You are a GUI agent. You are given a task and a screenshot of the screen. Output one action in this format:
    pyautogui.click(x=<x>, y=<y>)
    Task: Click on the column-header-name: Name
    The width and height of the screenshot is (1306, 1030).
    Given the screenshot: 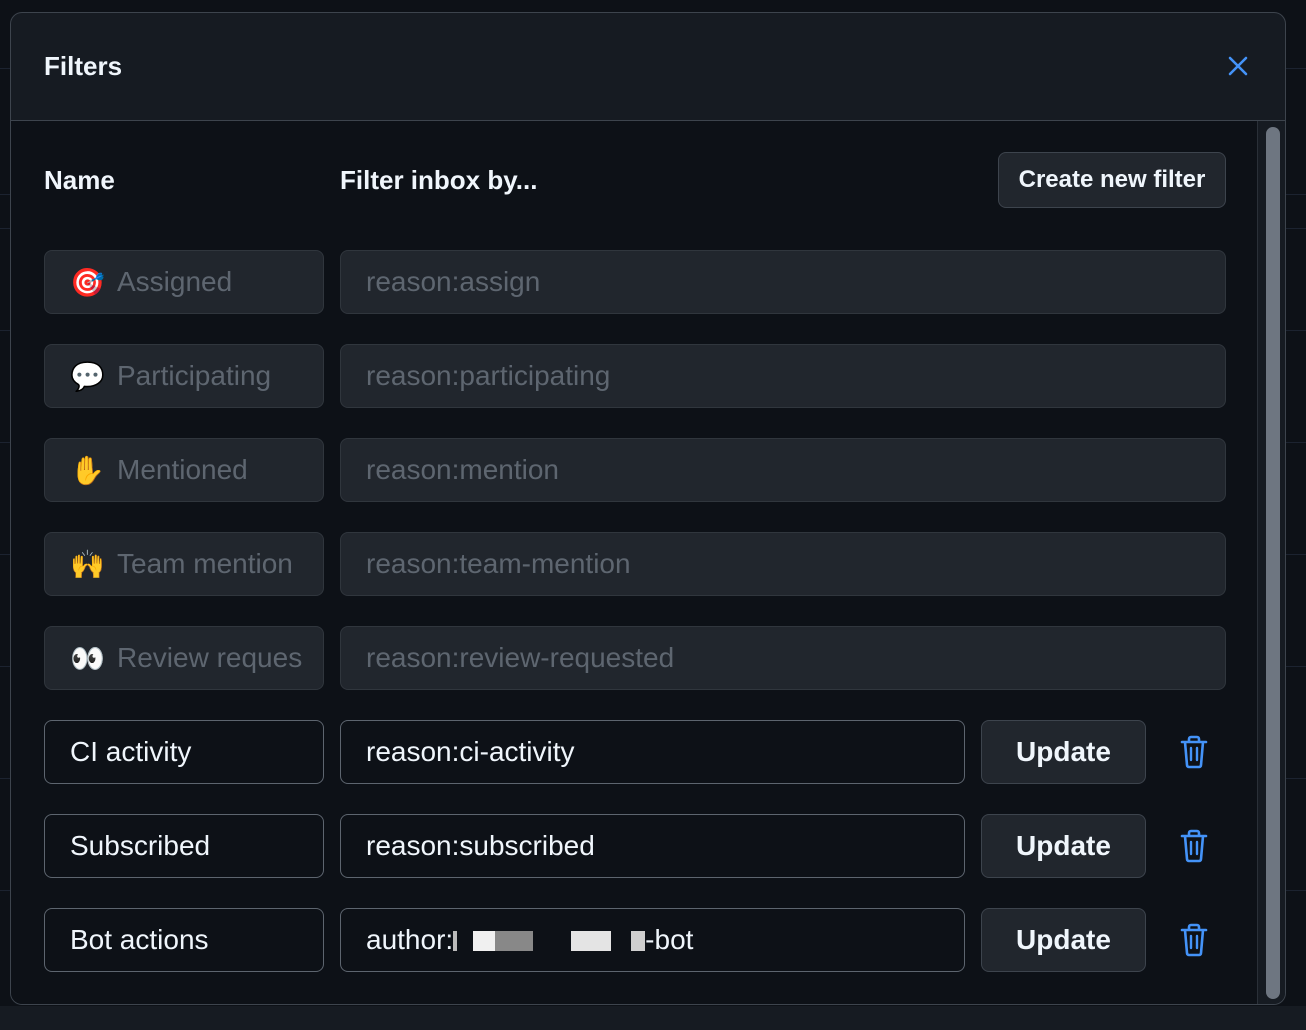 What is the action you would take?
    pyautogui.click(x=79, y=180)
    